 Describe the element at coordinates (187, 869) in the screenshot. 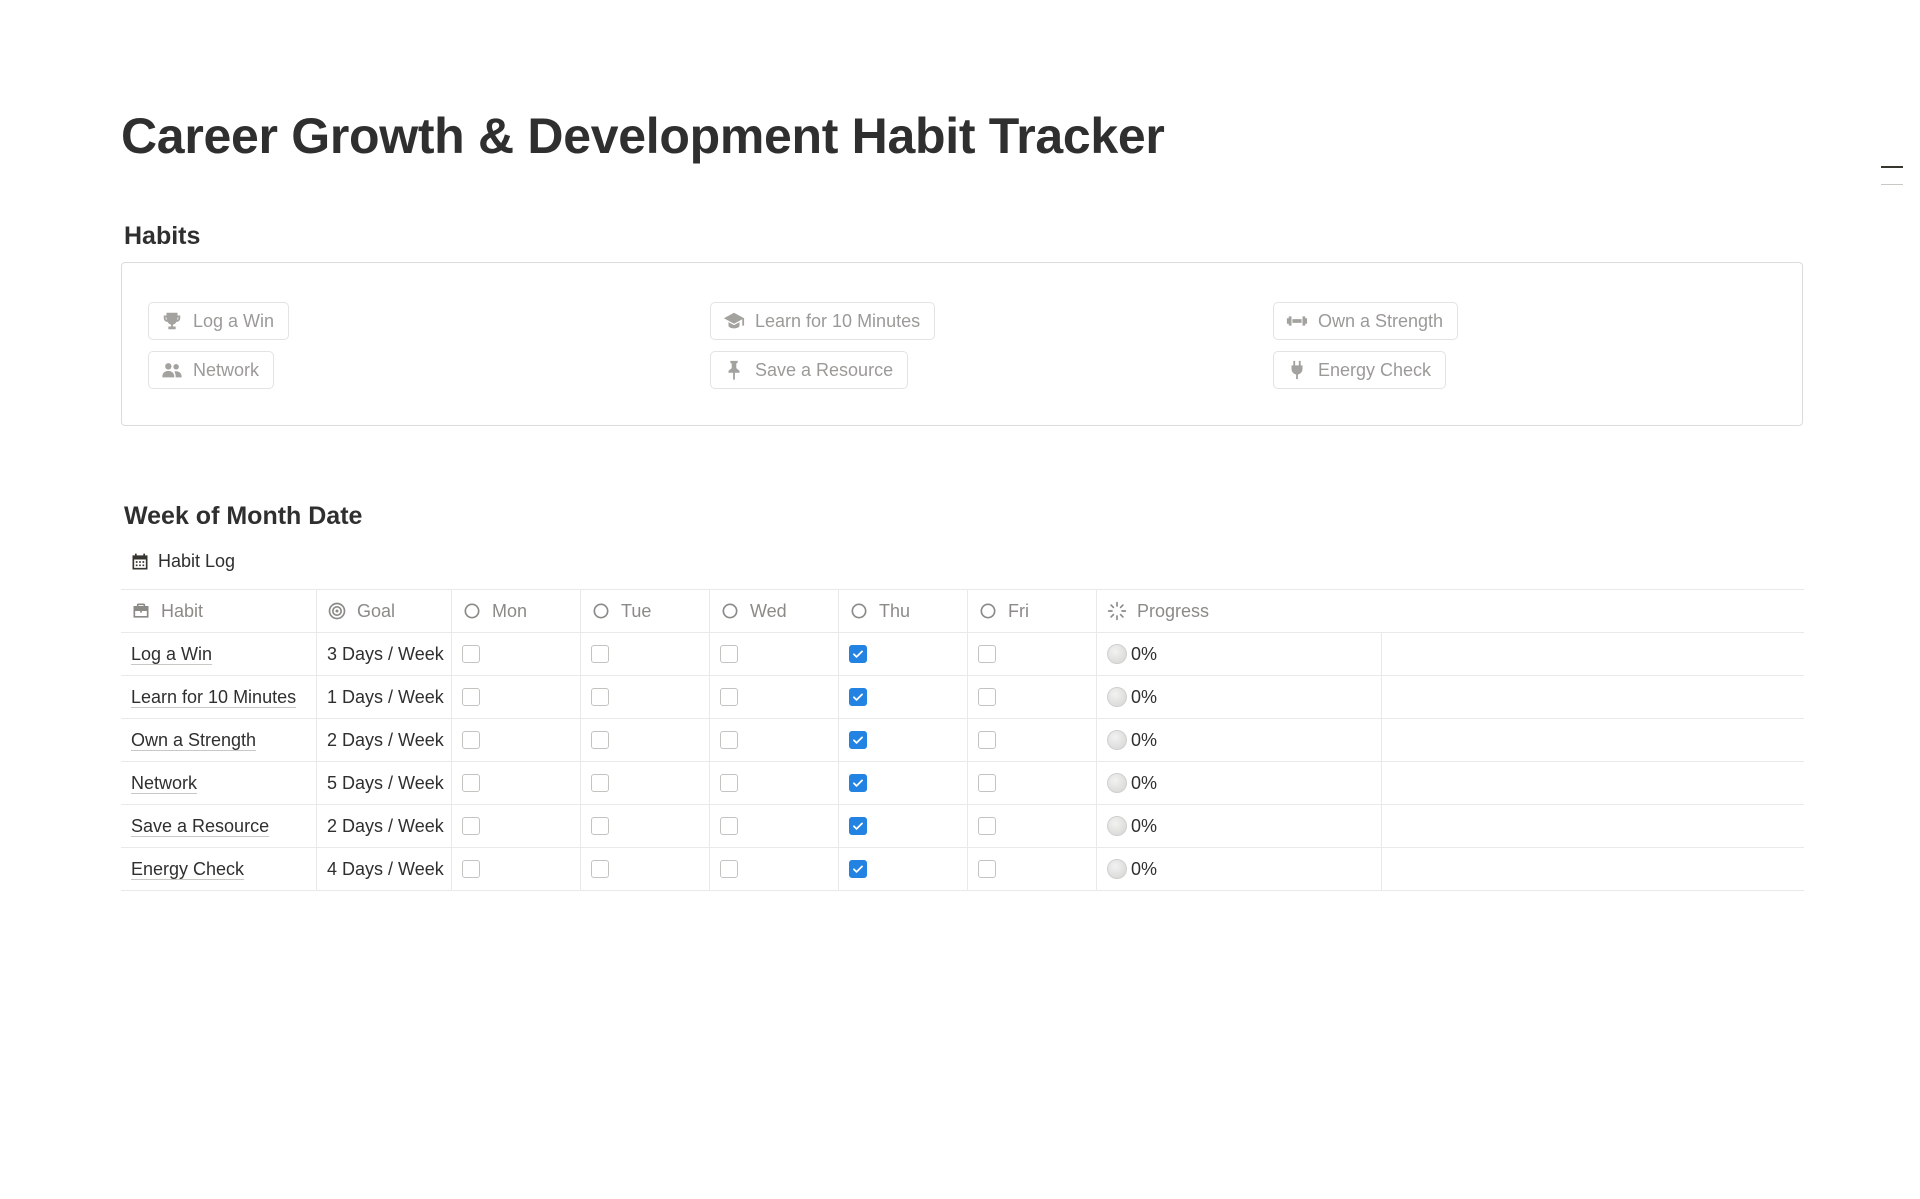

I see `habit-link: Energy Check` at that location.